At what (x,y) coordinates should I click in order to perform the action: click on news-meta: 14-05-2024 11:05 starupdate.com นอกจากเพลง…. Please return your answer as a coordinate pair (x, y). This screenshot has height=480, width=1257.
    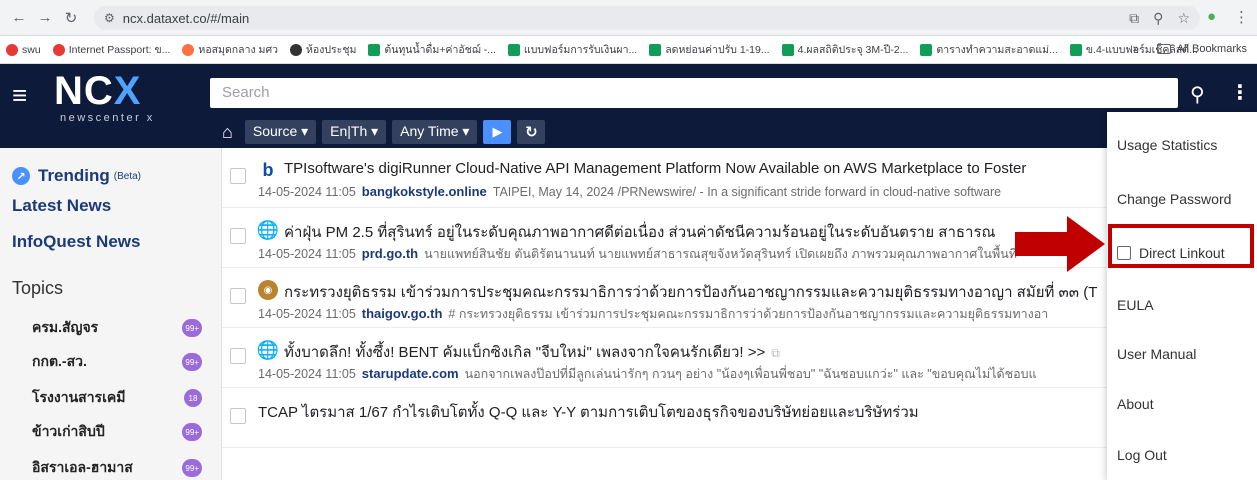
    Looking at the image, I should click on (753, 374).